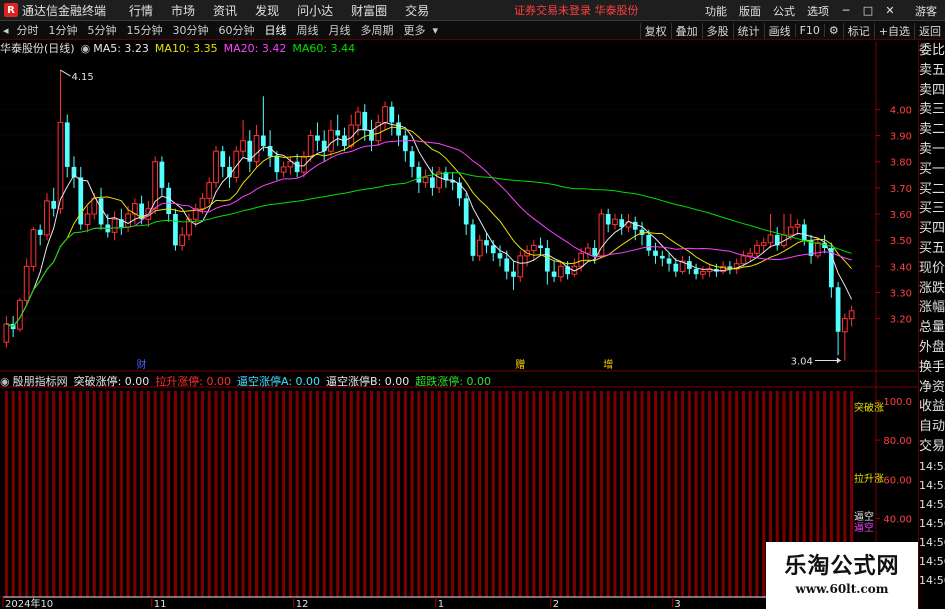  What do you see at coordinates (809, 30) in the screenshot?
I see `tool-f10: F10` at bounding box center [809, 30].